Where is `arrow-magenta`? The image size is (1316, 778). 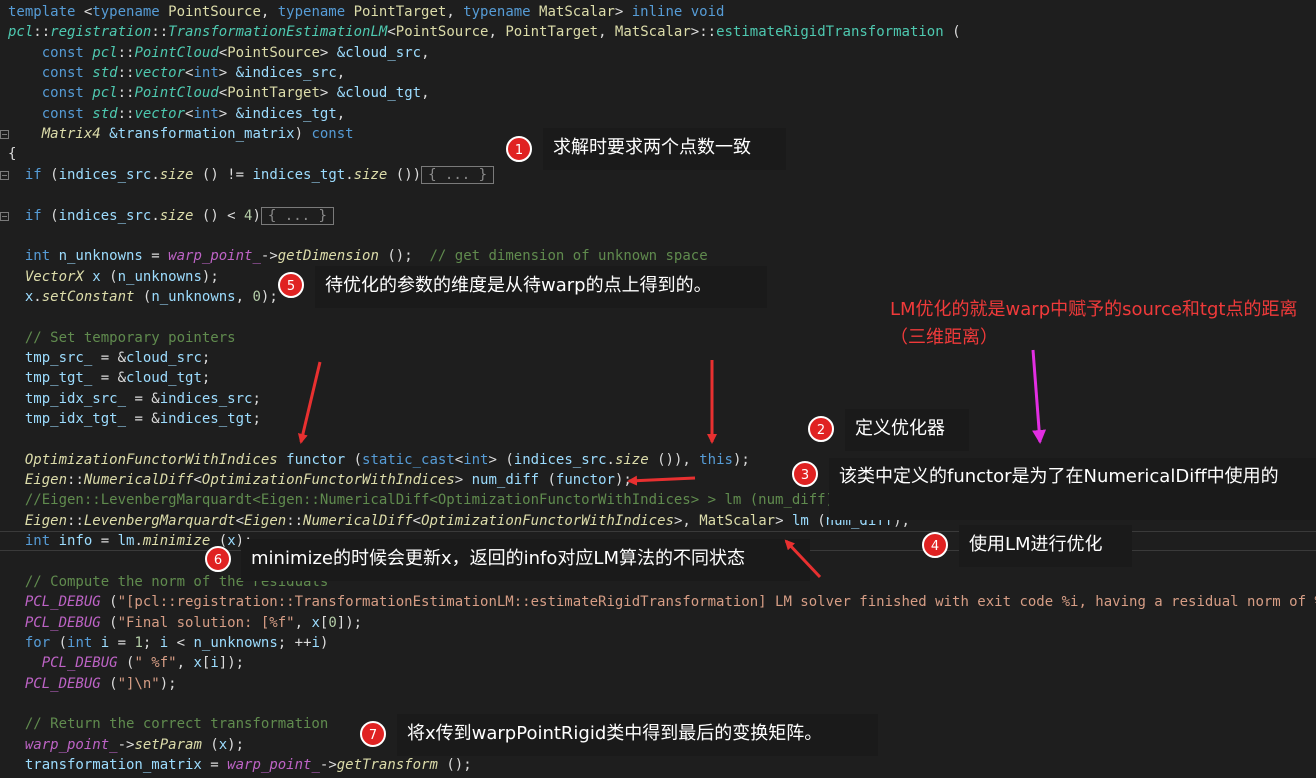 arrow-magenta is located at coordinates (1039, 396).